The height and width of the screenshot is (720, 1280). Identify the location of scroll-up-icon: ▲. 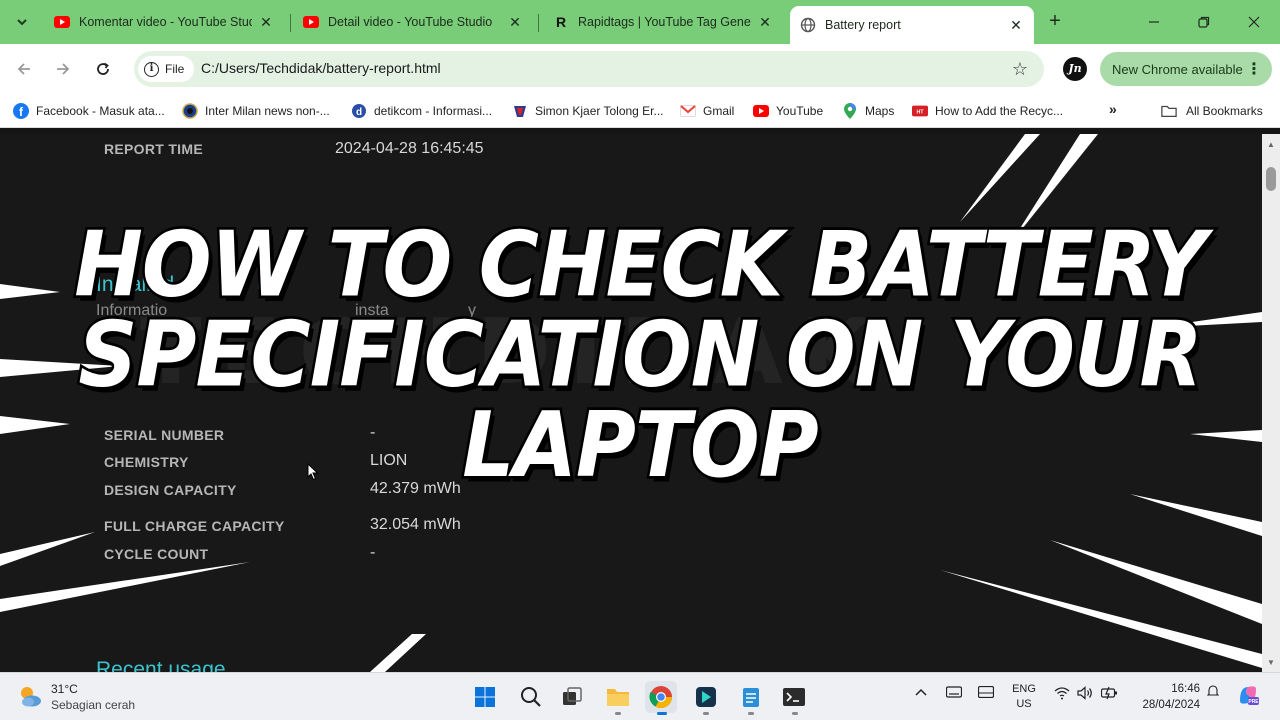
(1271, 144).